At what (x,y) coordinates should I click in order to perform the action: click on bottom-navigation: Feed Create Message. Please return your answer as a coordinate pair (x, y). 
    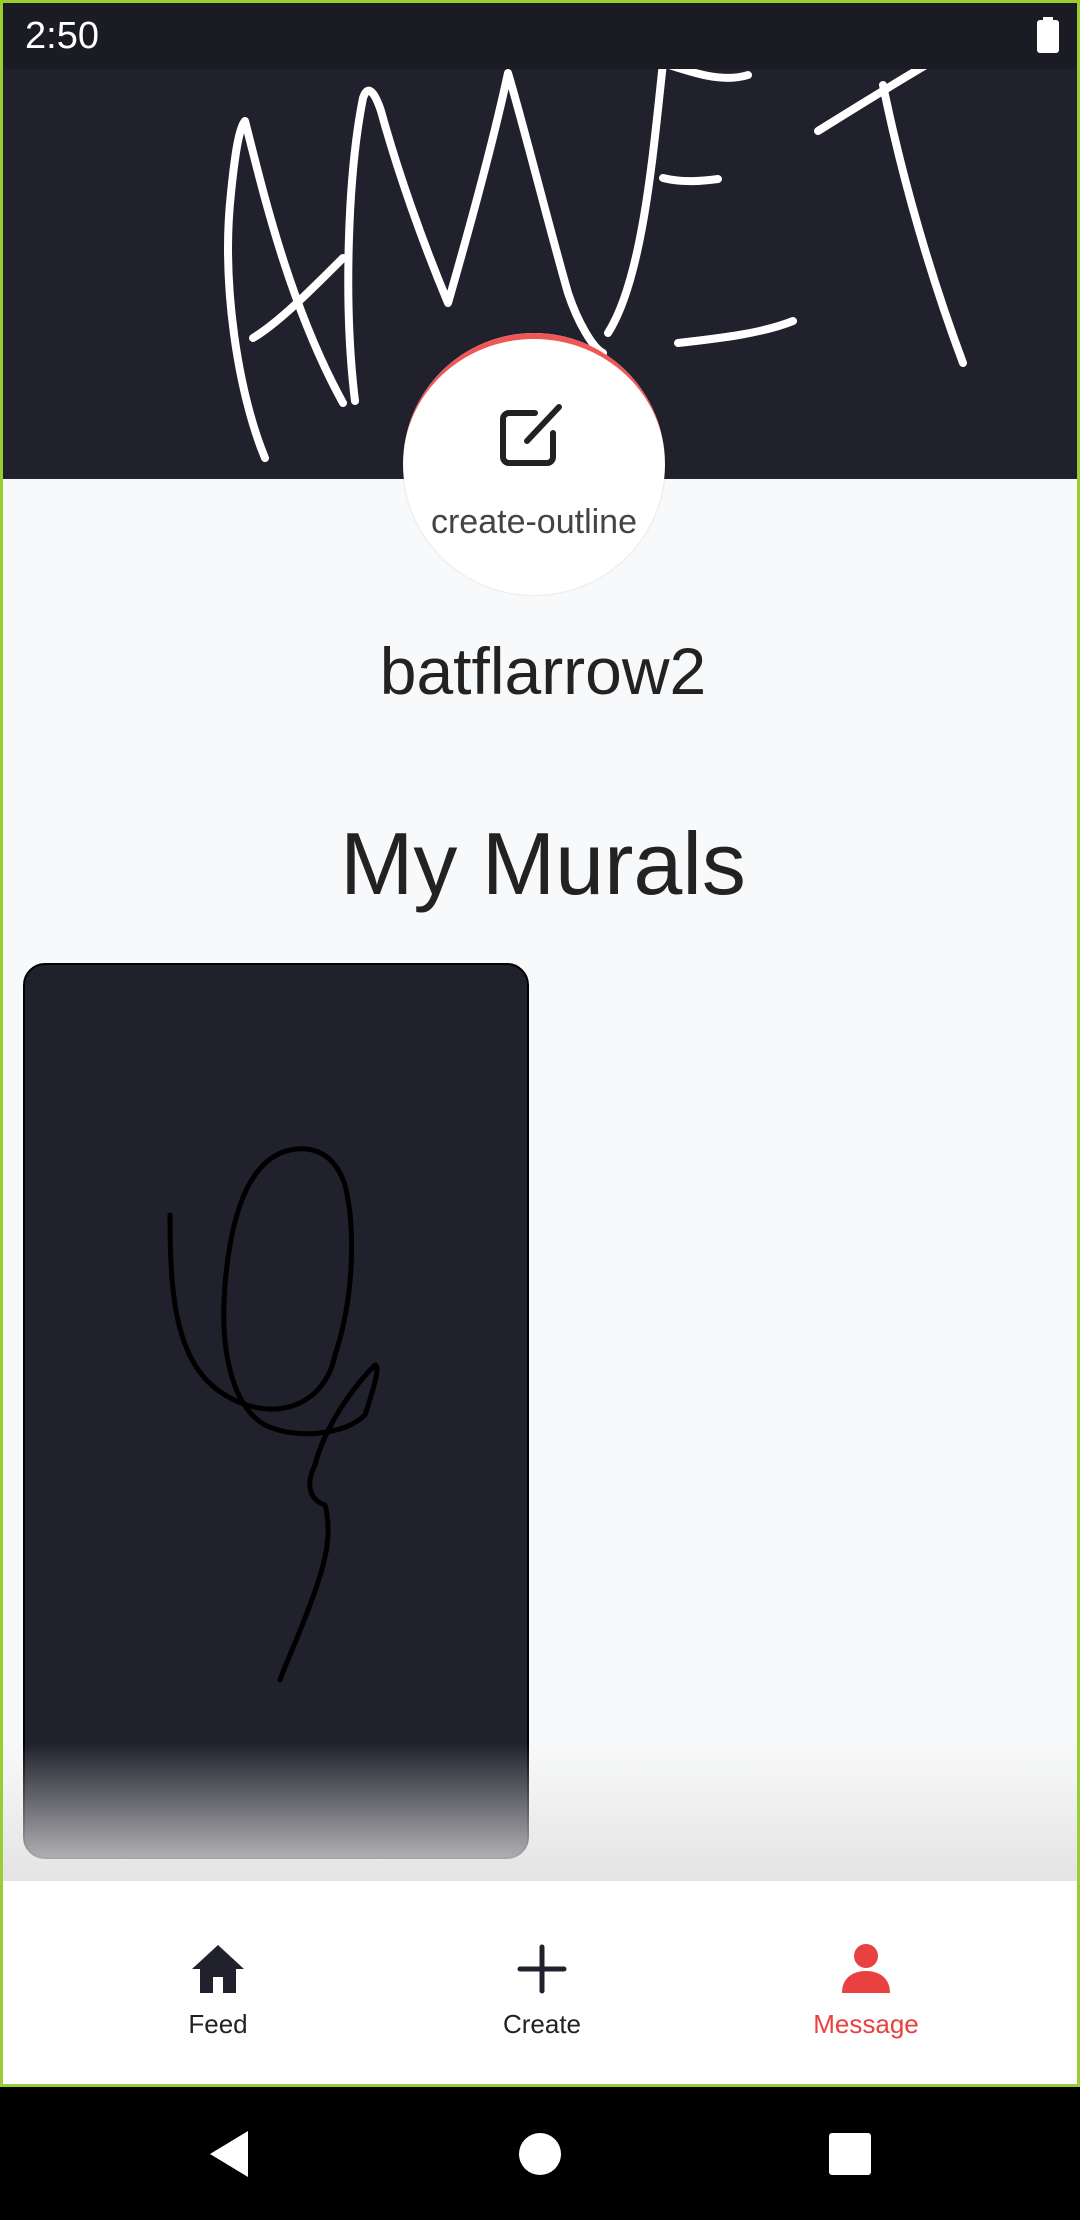
    Looking at the image, I should click on (540, 1982).